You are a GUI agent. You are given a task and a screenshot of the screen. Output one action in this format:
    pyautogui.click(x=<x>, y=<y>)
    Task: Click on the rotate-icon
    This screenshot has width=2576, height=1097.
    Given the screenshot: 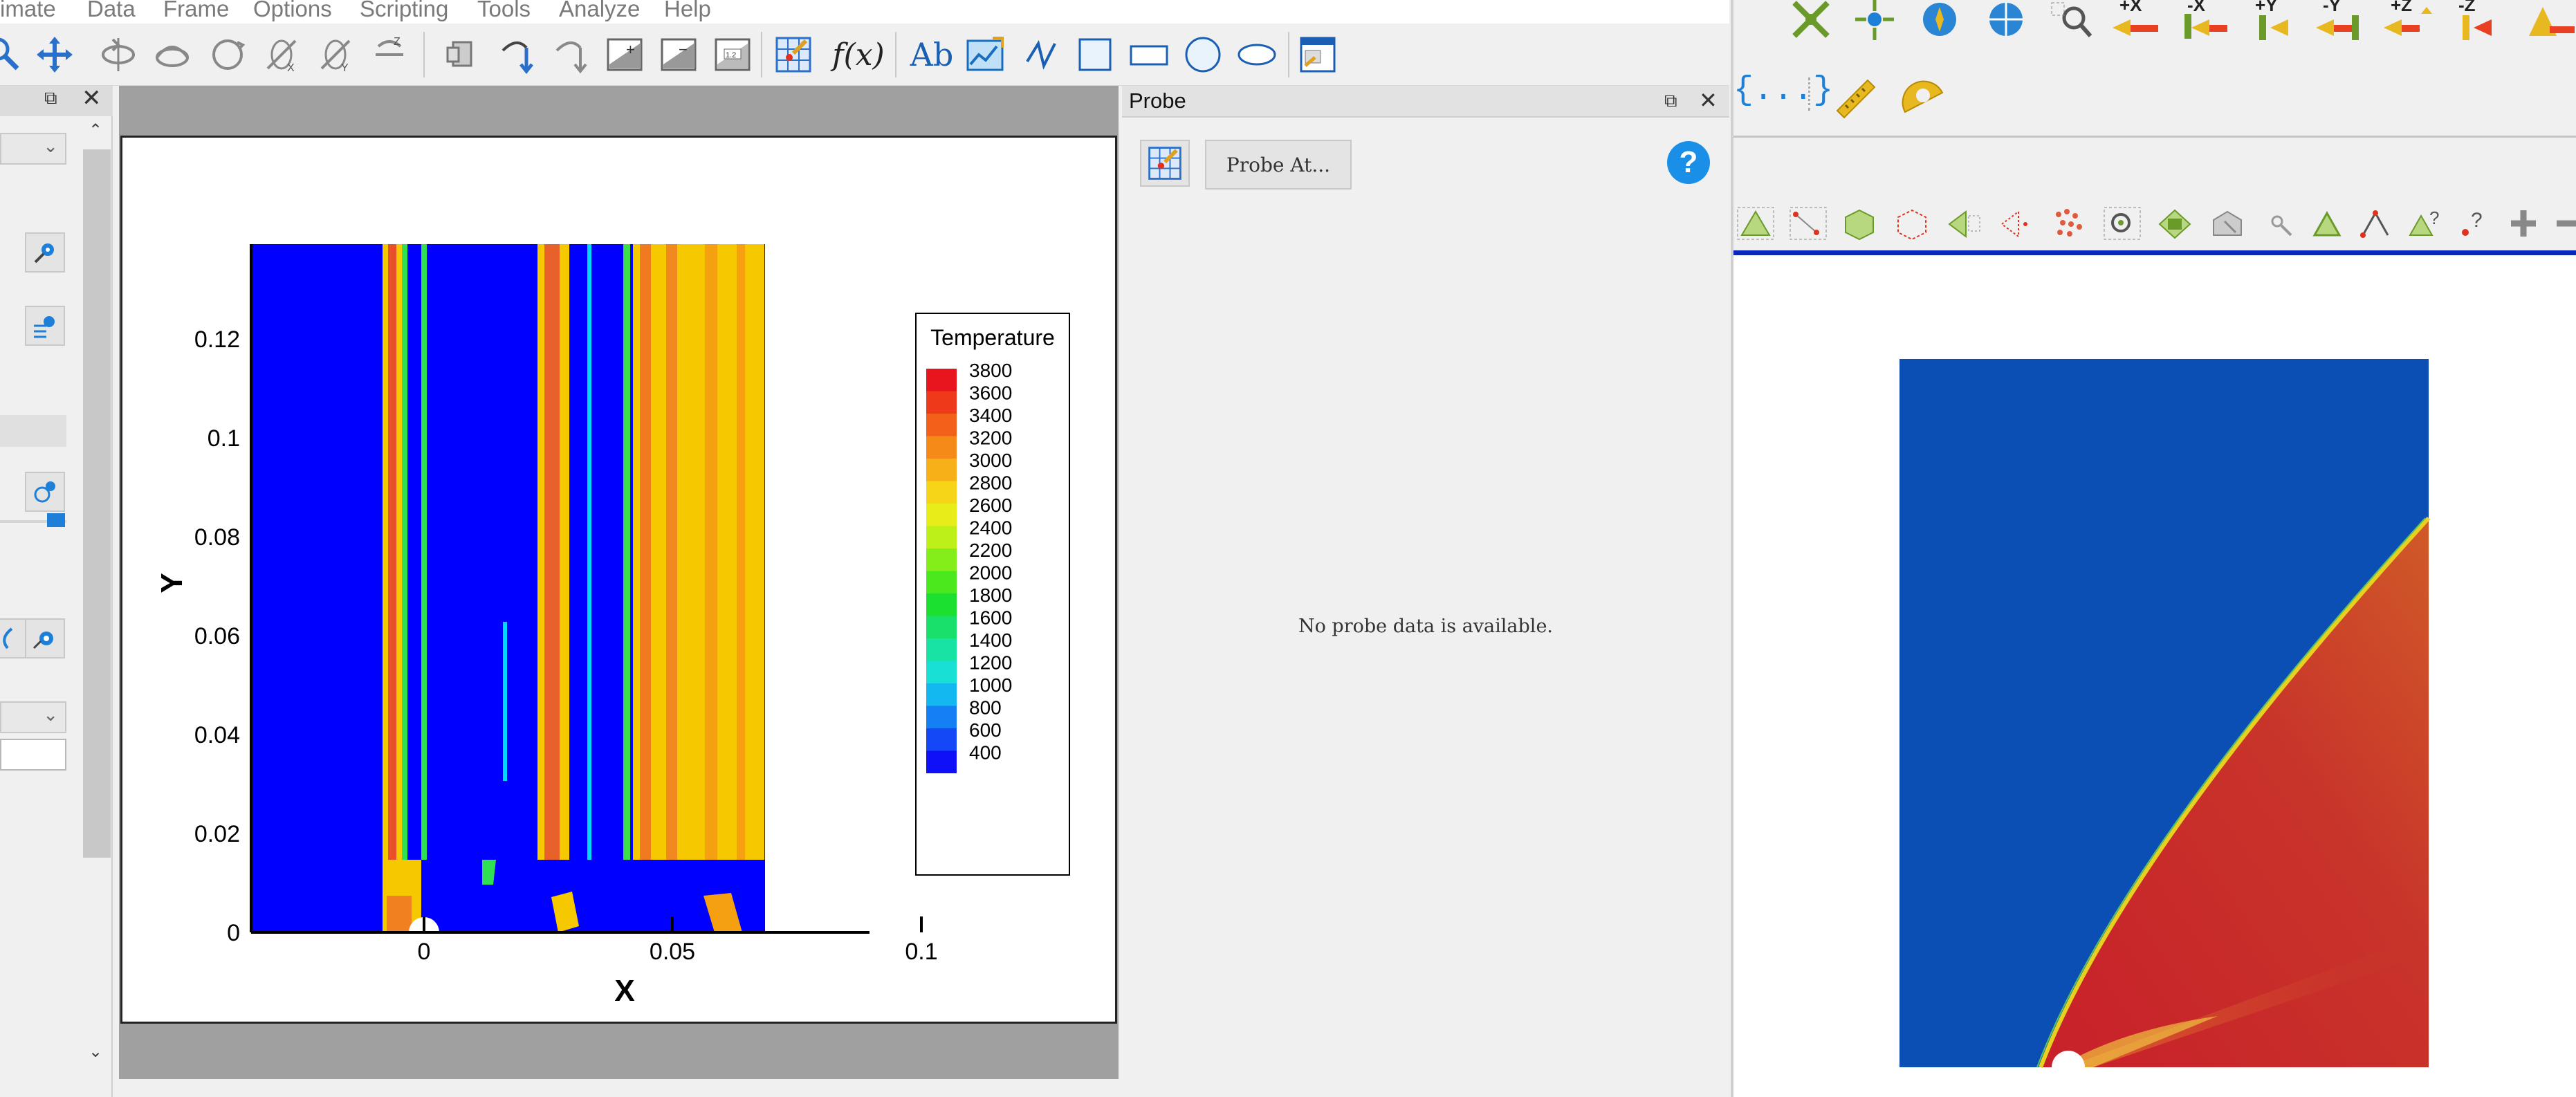 What is the action you would take?
    pyautogui.click(x=118, y=54)
    